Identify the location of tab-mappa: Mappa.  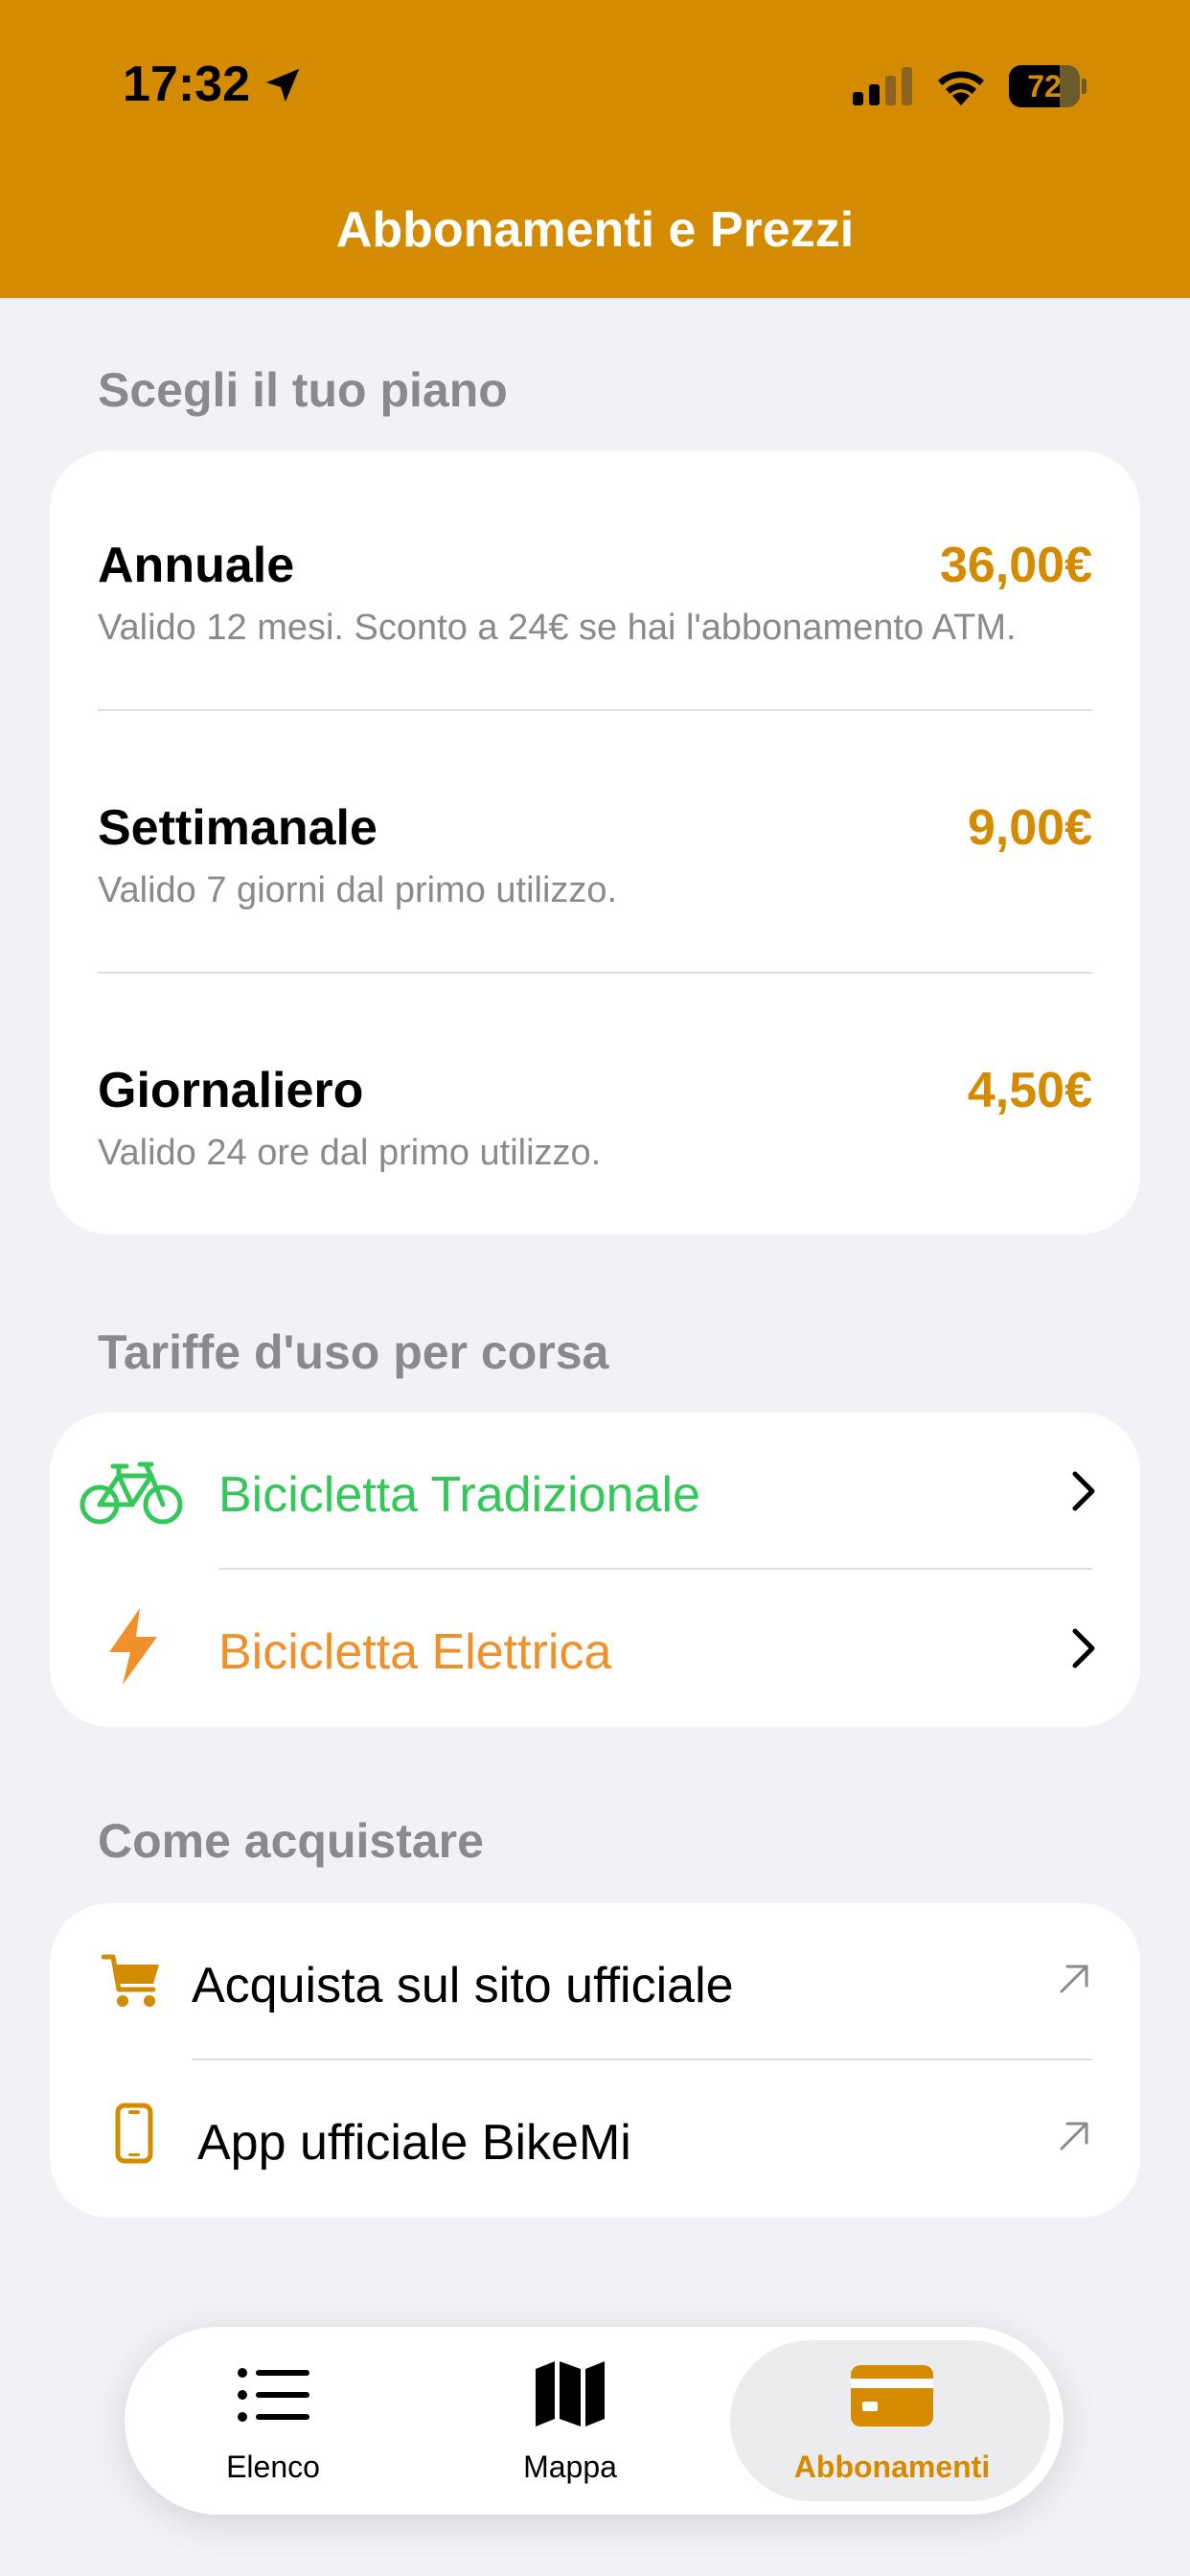
(571, 2421).